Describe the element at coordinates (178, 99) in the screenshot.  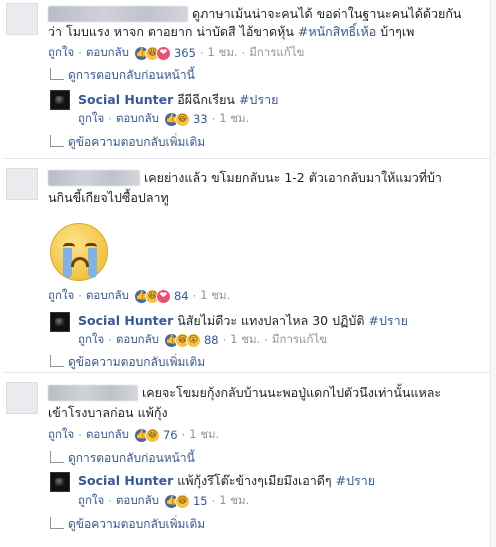
I see `reply-text: Social Hunter อีผีฉีกเรียน #ปราย` at that location.